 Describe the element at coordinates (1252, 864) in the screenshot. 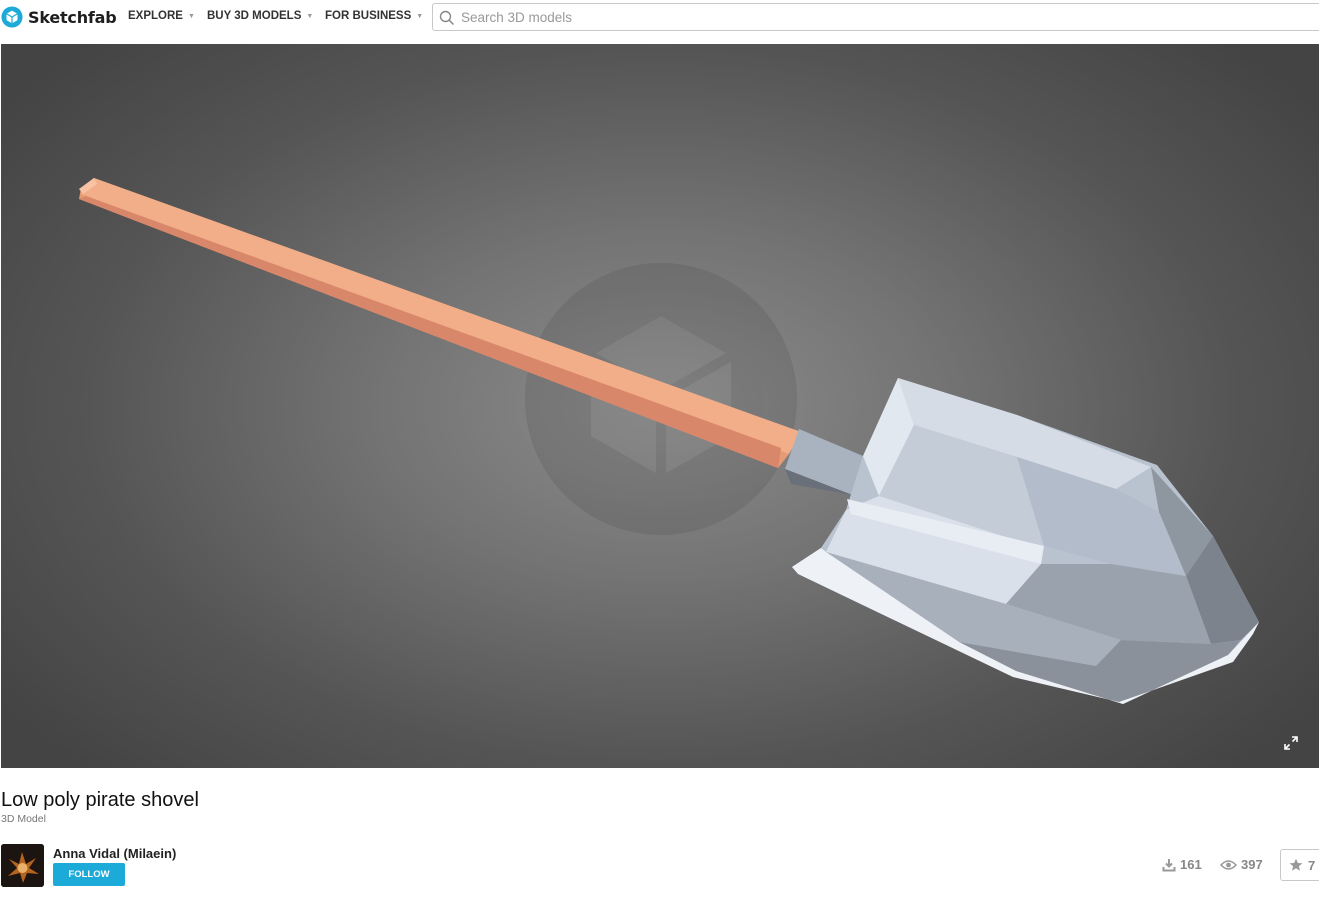

I see `views-count: 397` at that location.